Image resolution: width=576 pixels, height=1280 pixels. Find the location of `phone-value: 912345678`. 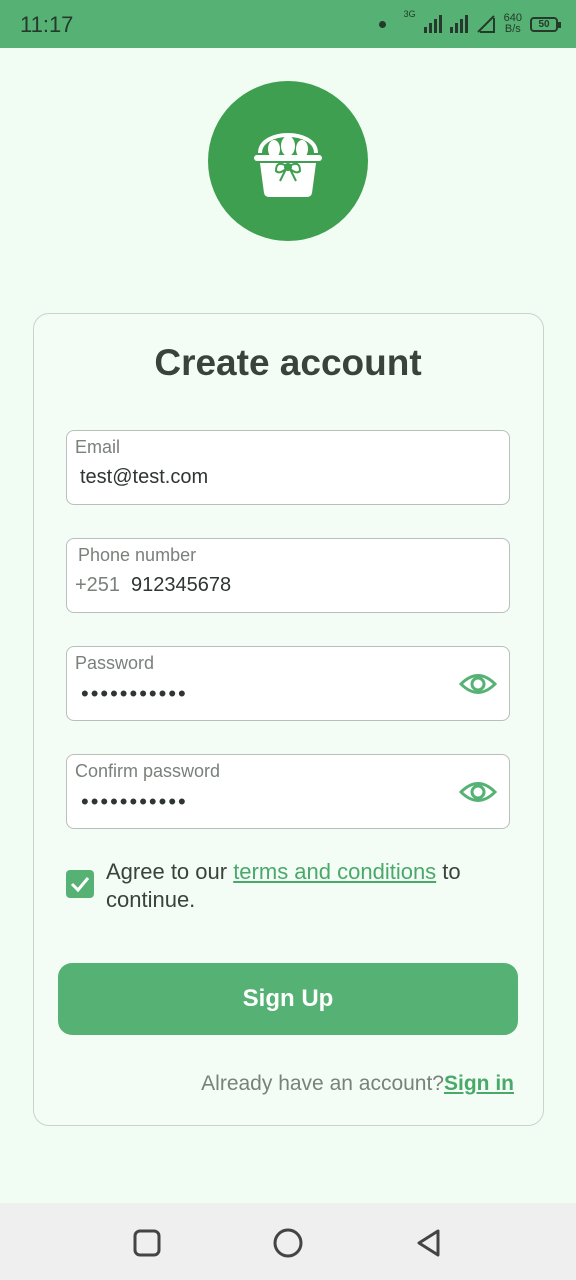

phone-value: 912345678 is located at coordinates (181, 585).